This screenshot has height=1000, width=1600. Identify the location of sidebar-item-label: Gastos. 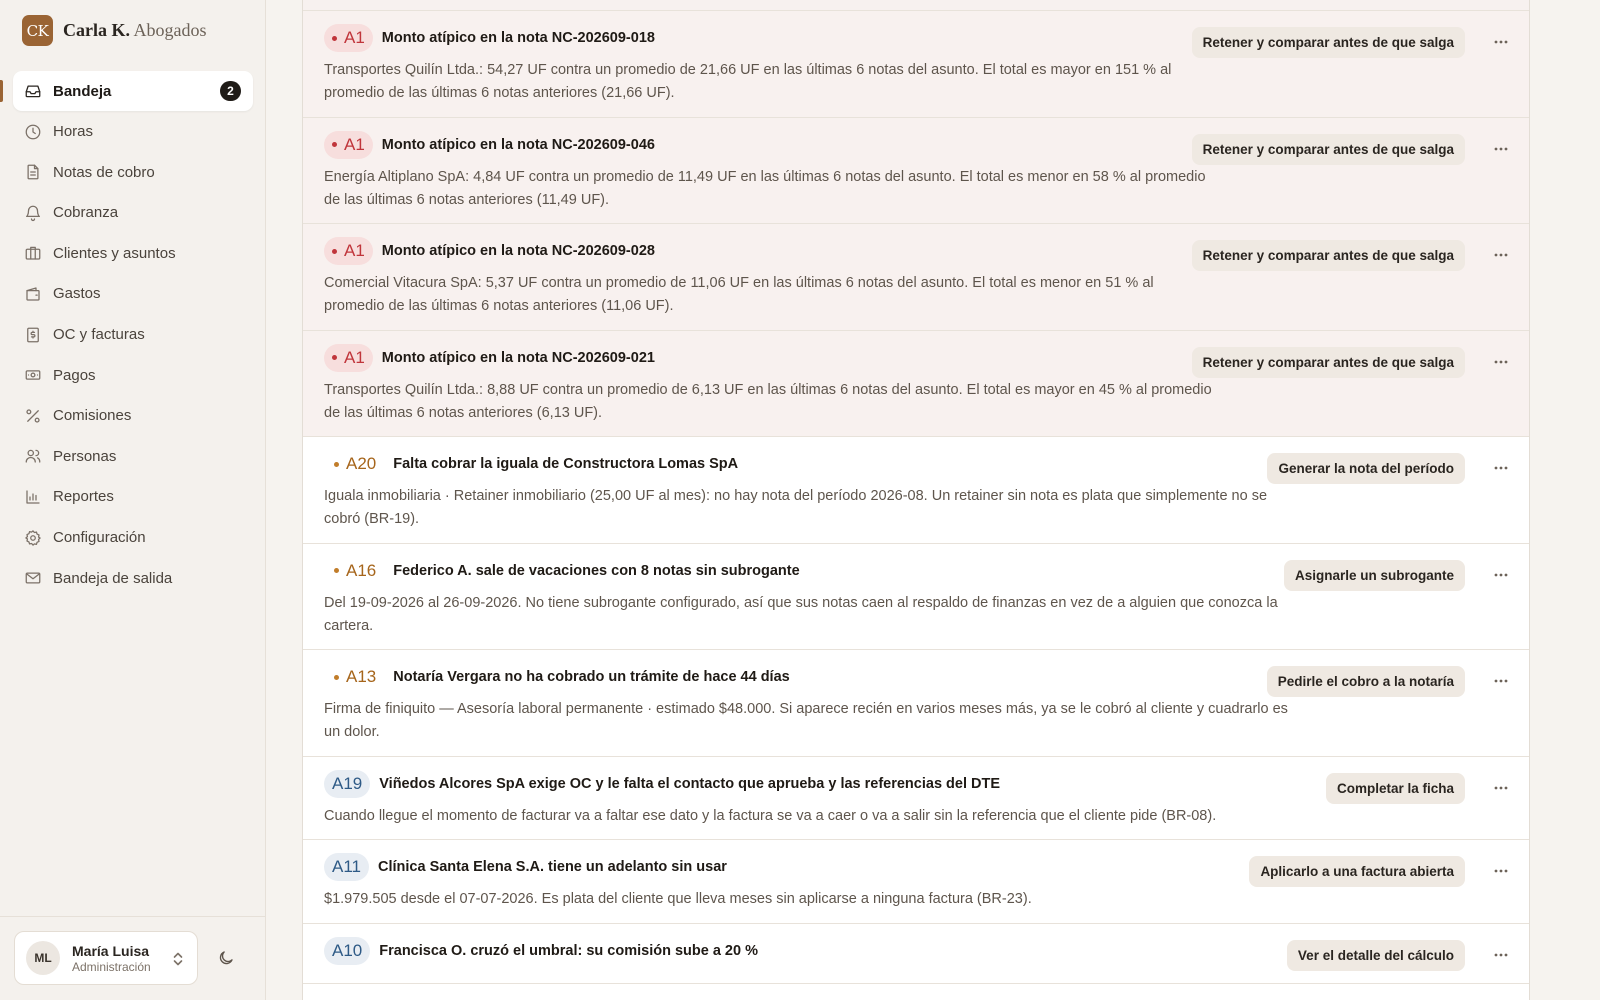
(77, 294).